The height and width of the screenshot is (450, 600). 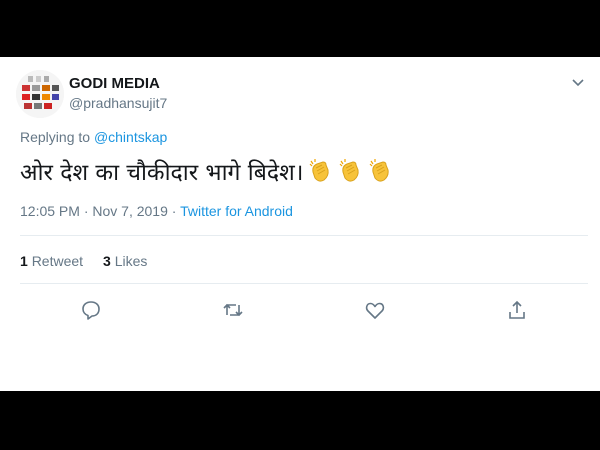 I want to click on likes-stat: 3 Likes, so click(x=125, y=261).